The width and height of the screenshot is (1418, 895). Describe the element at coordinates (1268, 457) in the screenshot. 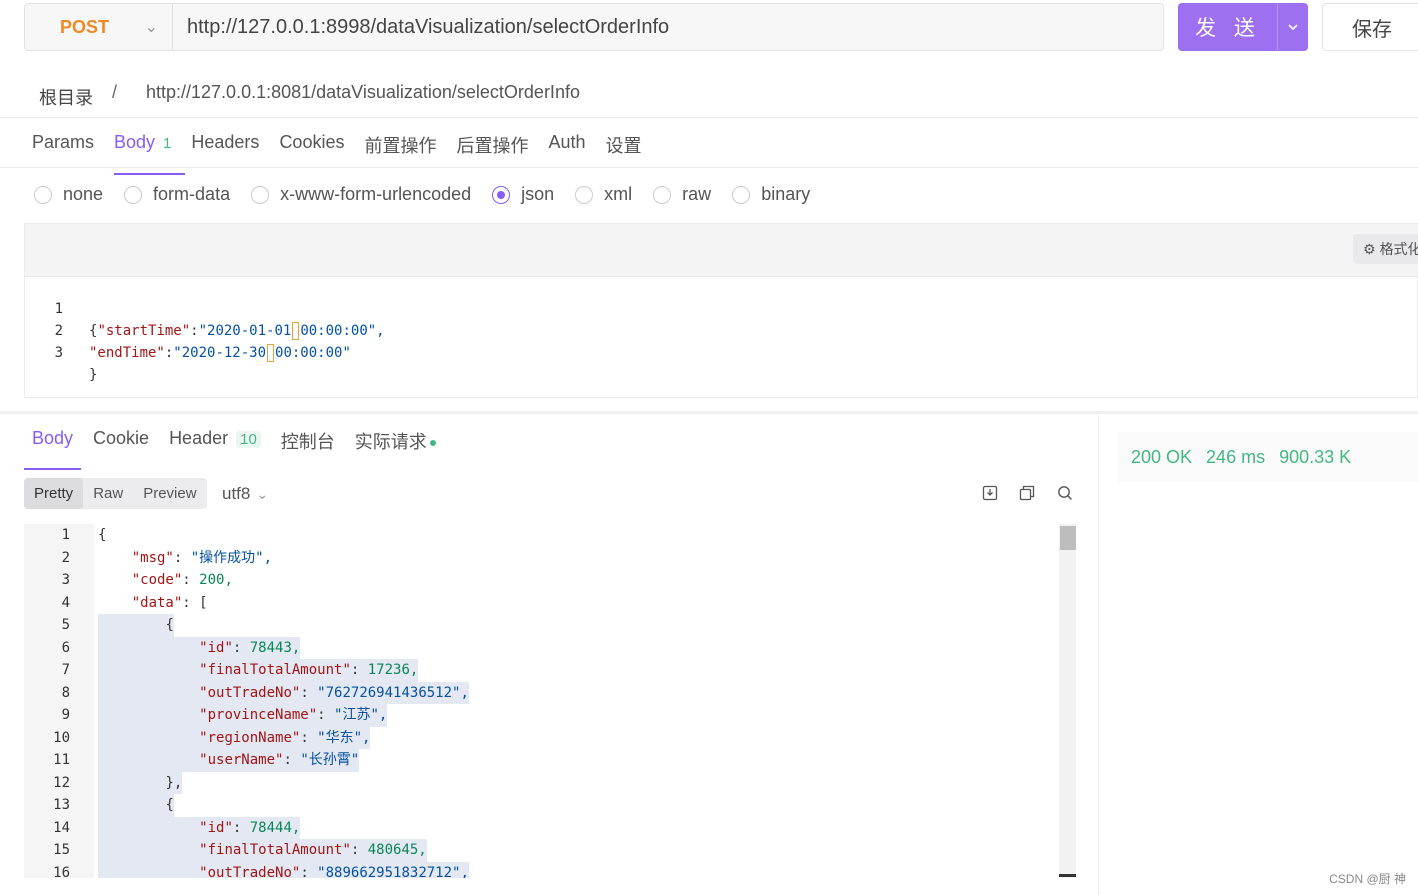

I see `response-status: 200 OK 246 ms 900.33 K` at that location.